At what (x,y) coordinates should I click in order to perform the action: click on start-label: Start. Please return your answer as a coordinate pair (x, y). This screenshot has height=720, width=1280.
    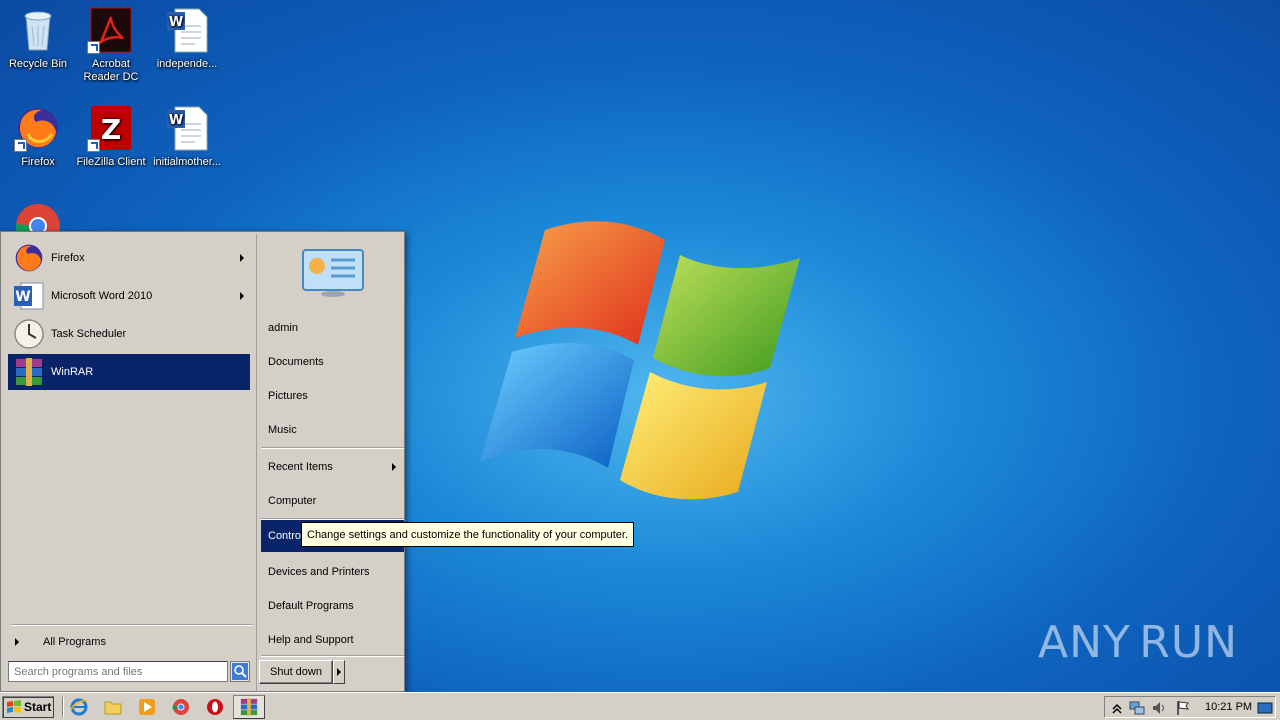
    Looking at the image, I should click on (38, 707).